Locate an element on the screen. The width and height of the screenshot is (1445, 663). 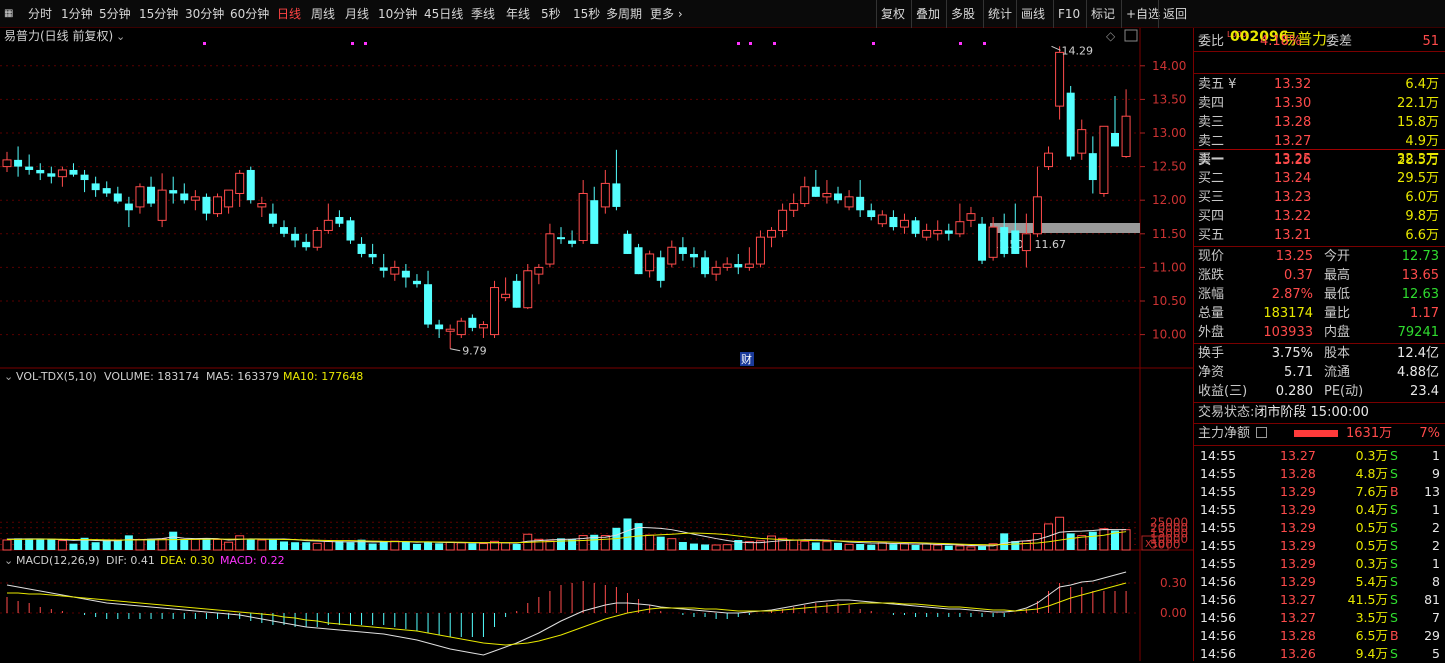
diamond-icon: ◇ is located at coordinates (1111, 36).